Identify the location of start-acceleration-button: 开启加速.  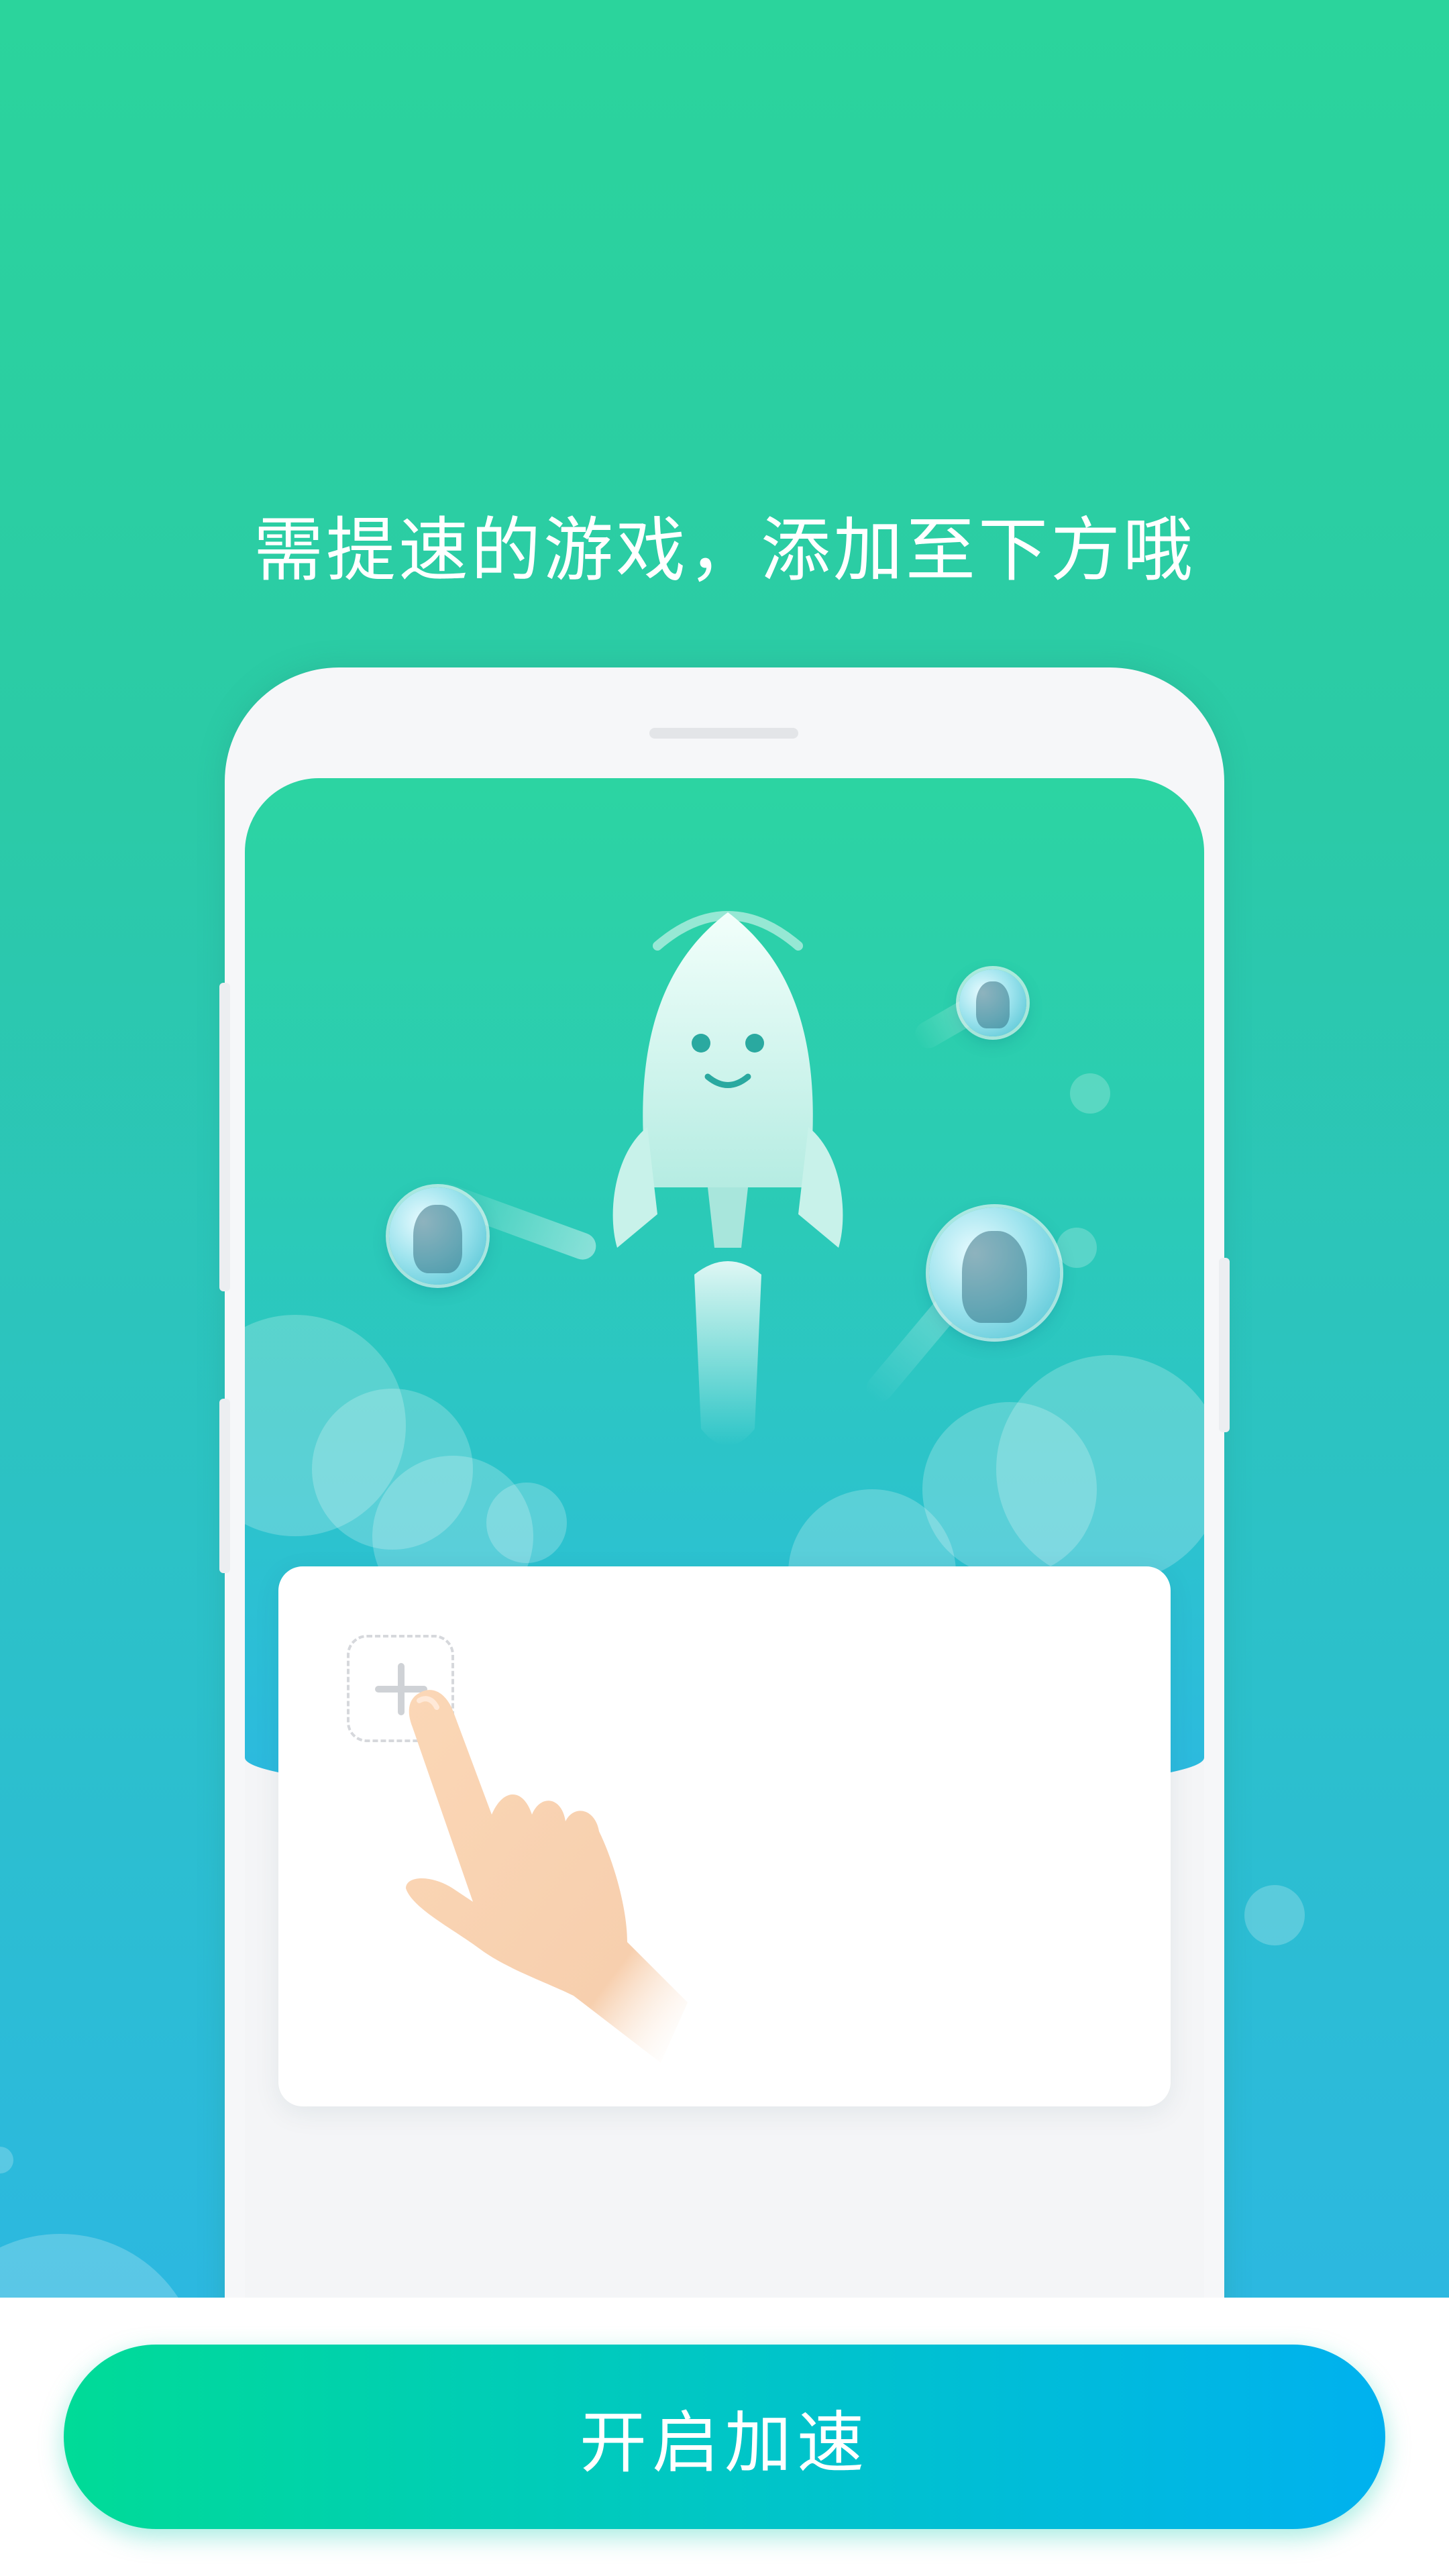
(724, 2437).